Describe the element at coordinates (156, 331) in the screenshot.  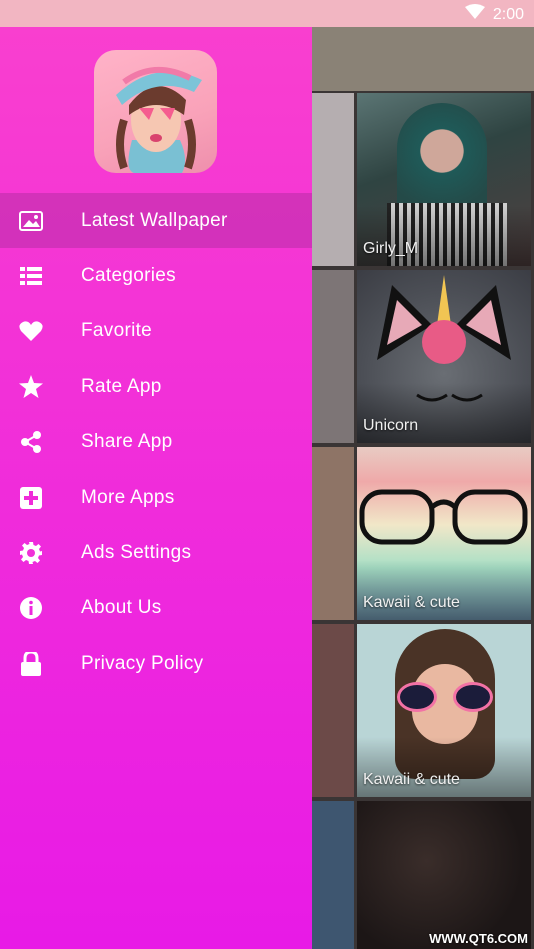
I see `menu-item-favorite: Favorite` at that location.